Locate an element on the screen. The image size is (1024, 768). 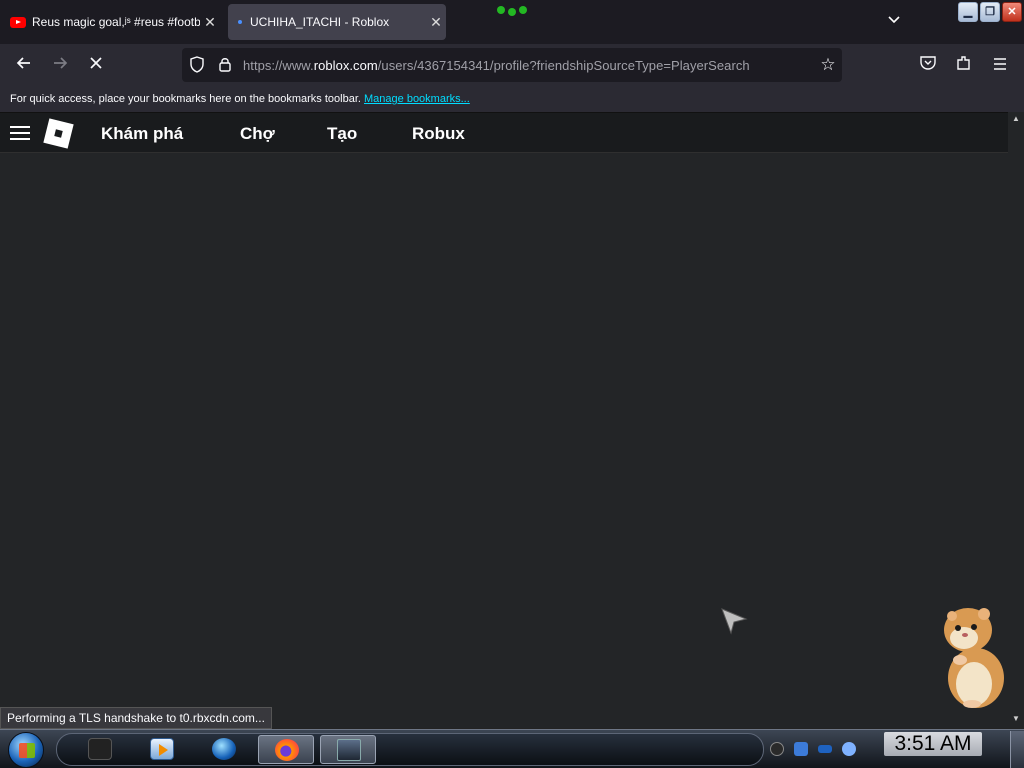
decorative-green-icon is located at coordinates (512, 11).